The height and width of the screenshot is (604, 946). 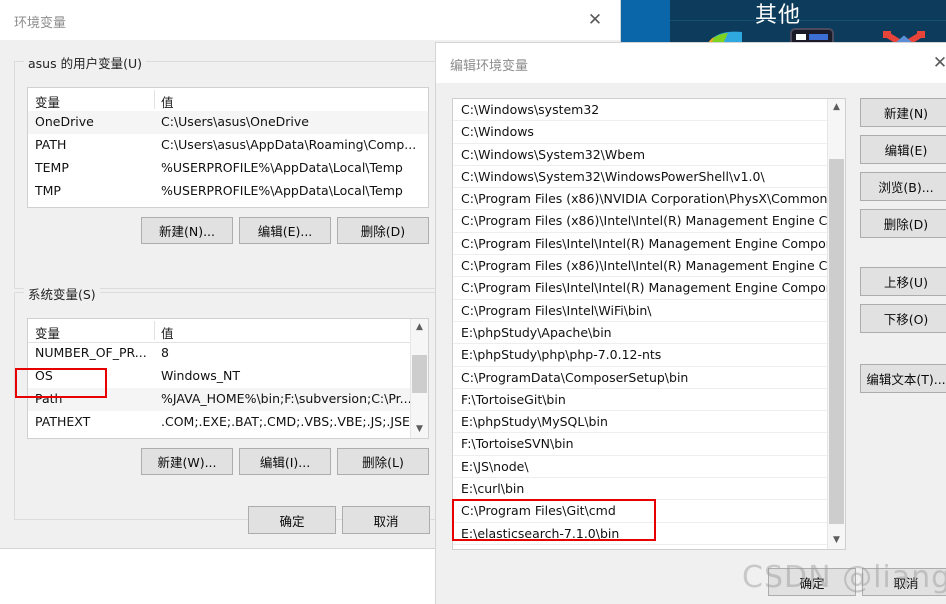 What do you see at coordinates (228, 331) in the screenshot?
I see `system-variables-header: 变量 值` at bounding box center [228, 331].